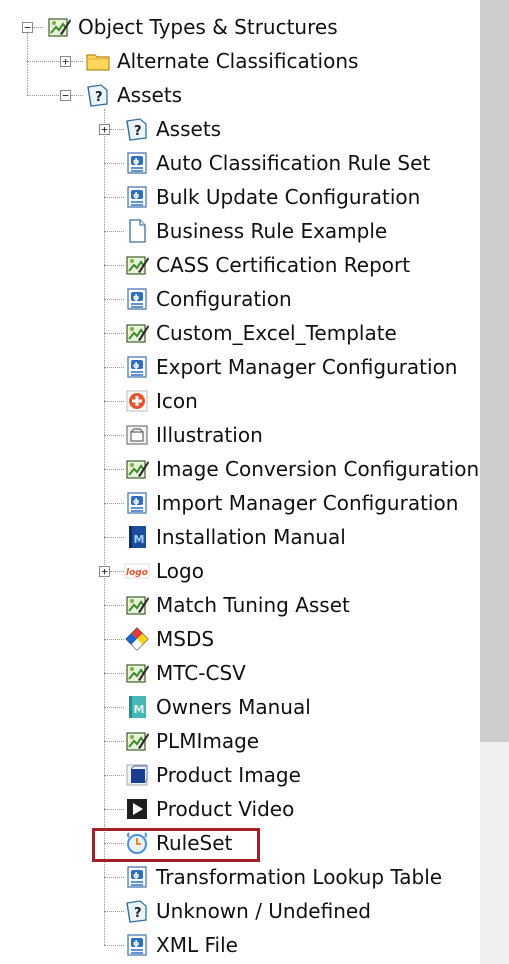 Image resolution: width=509 pixels, height=964 pixels. I want to click on msds-diamond-icon, so click(137, 639).